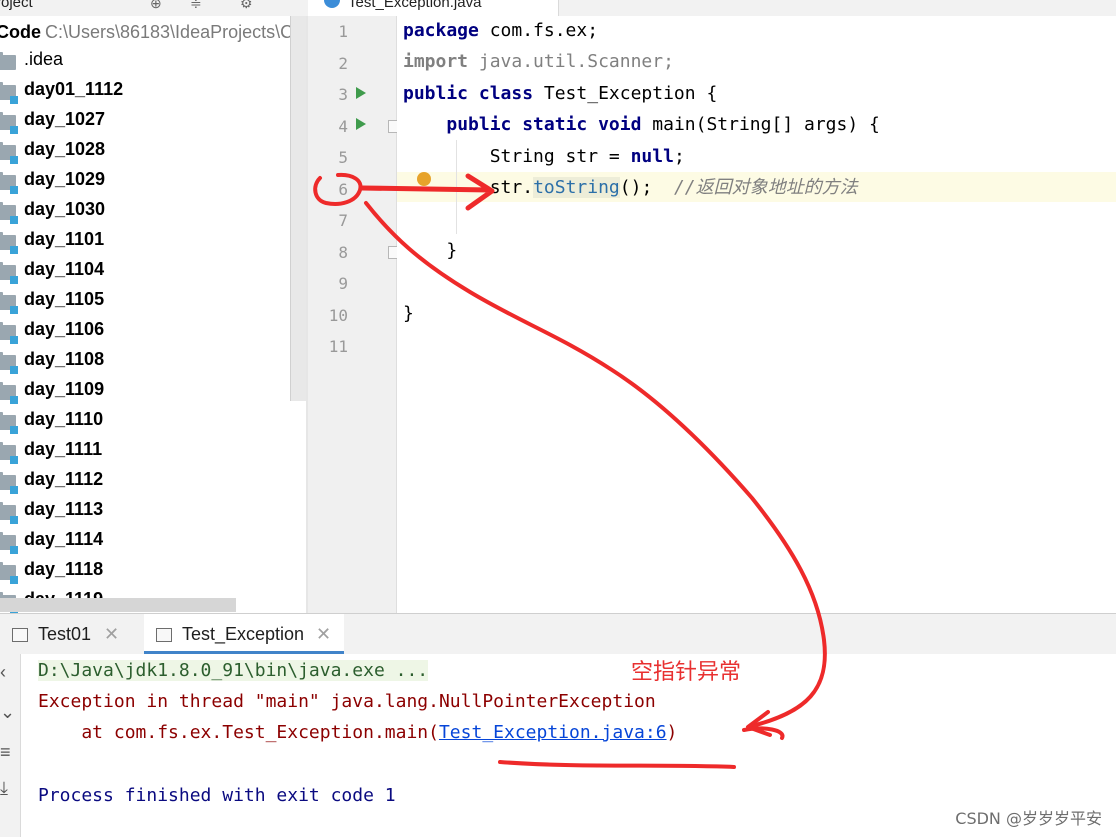 Image resolution: width=1116 pixels, height=837 pixels. What do you see at coordinates (145, 271) in the screenshot?
I see `tree-item: day_1104` at bounding box center [145, 271].